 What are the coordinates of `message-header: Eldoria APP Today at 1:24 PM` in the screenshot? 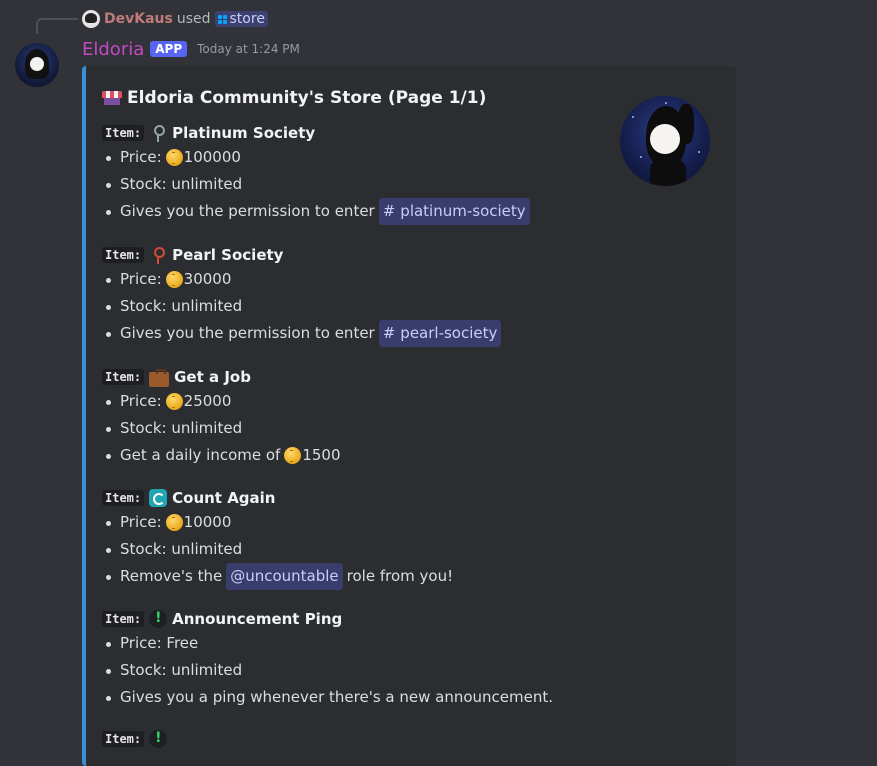 It's located at (191, 49).